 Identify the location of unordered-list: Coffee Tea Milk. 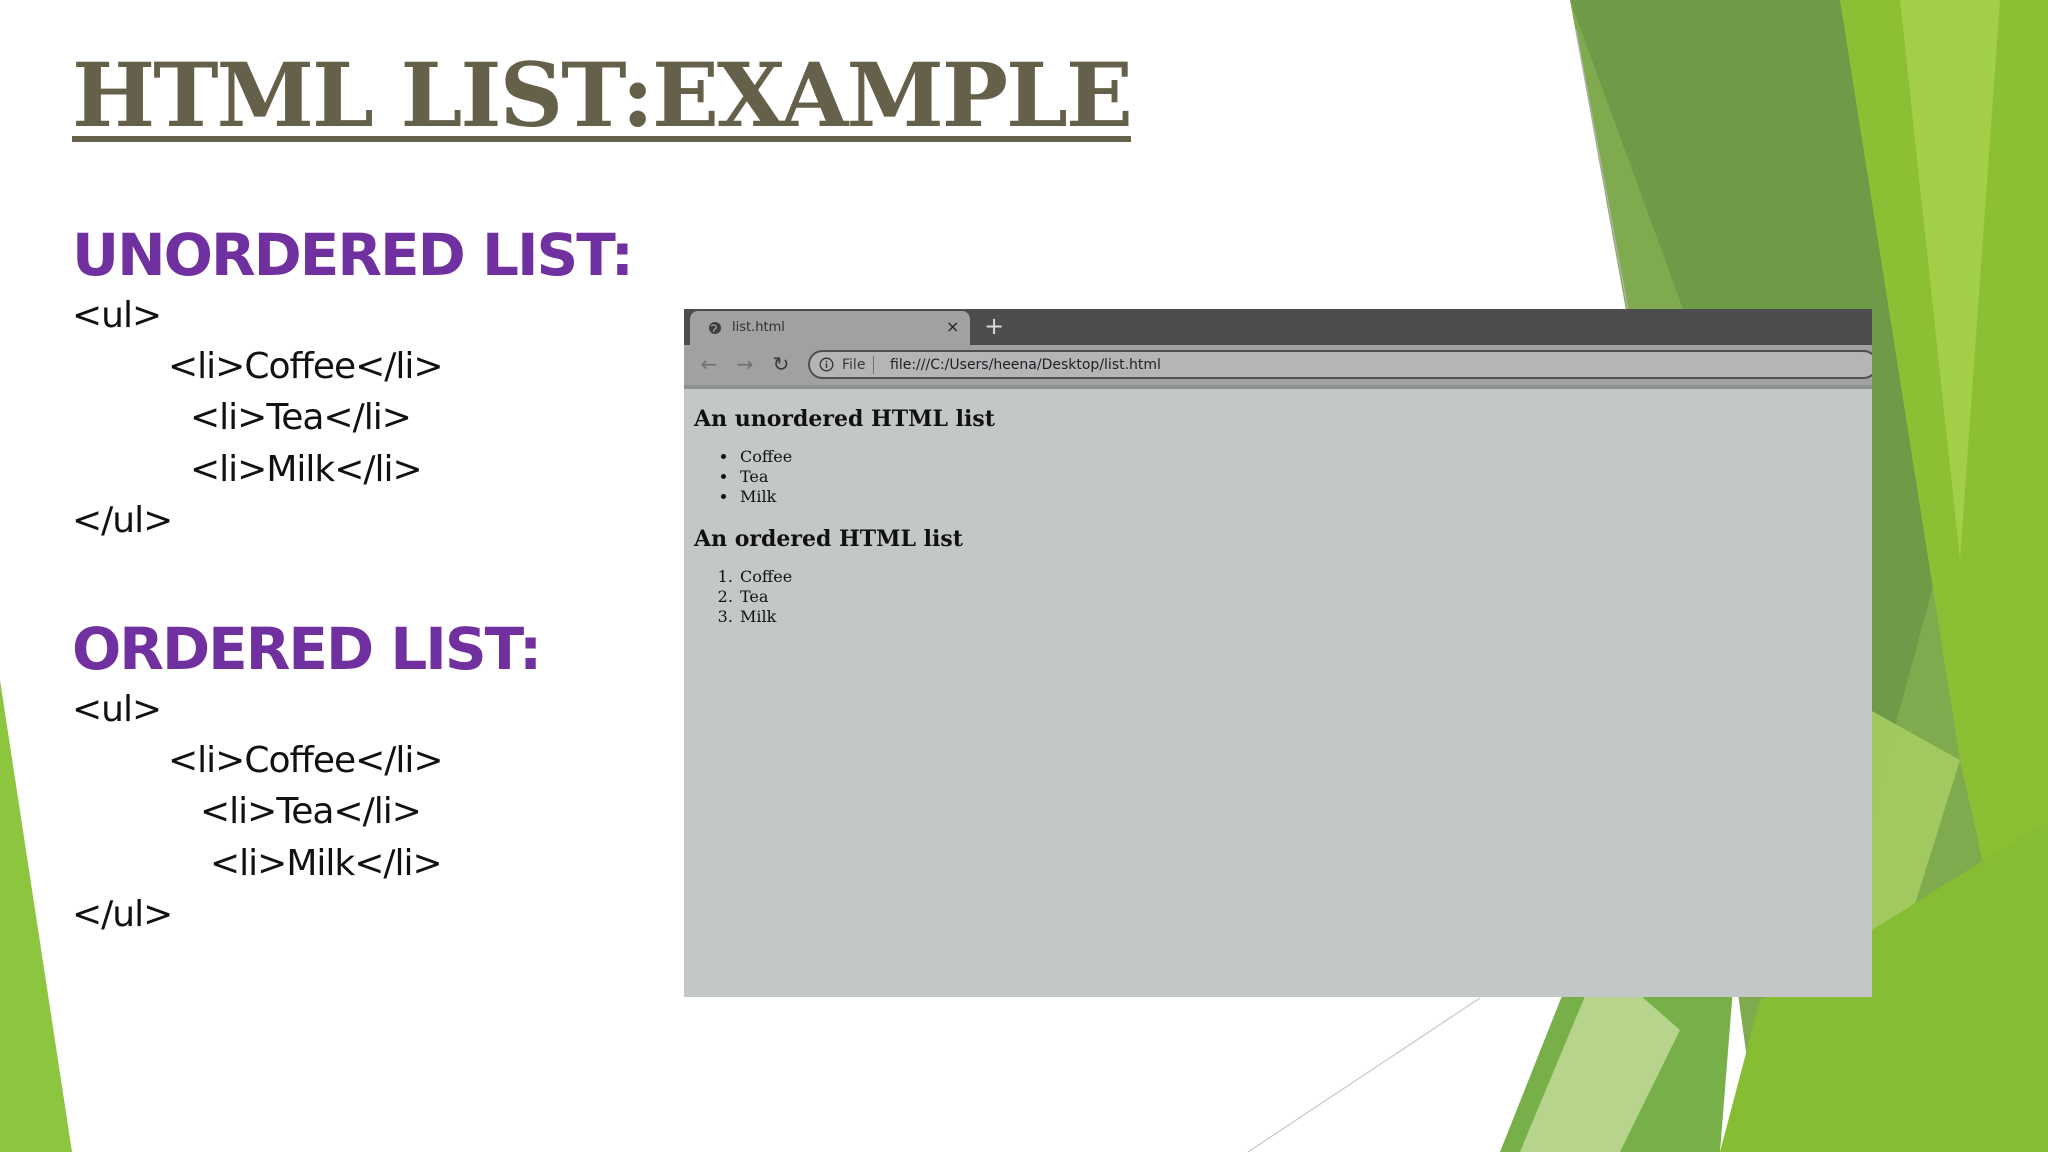
(844, 477).